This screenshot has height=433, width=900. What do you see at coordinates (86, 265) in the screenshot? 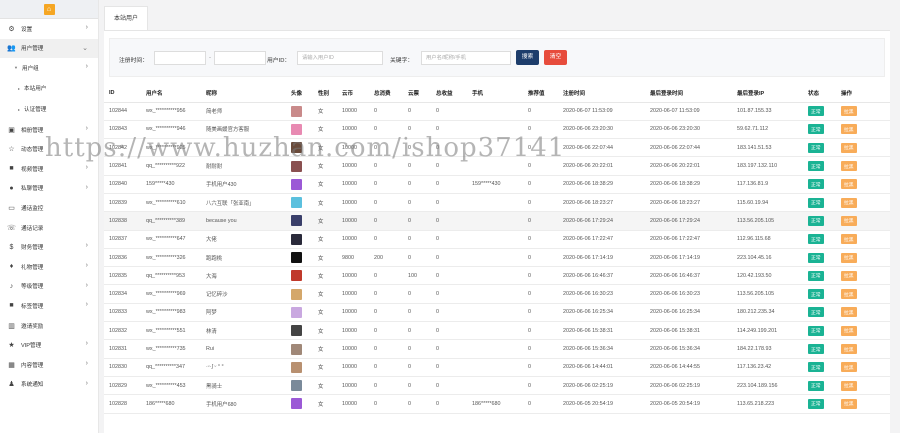
I see `chevron-icon: ›` at bounding box center [86, 265].